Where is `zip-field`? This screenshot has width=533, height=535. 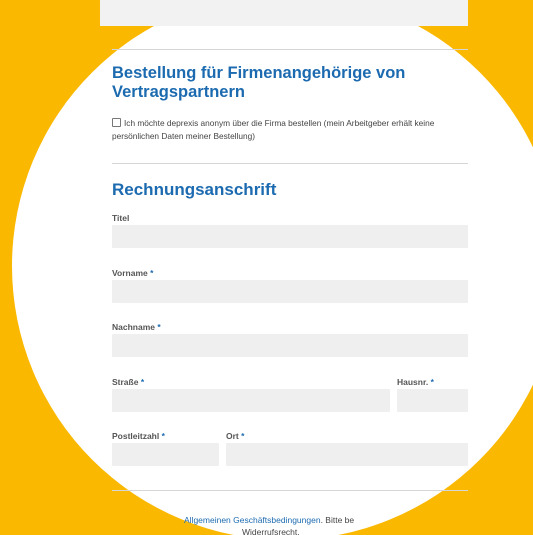
zip-field is located at coordinates (165, 454).